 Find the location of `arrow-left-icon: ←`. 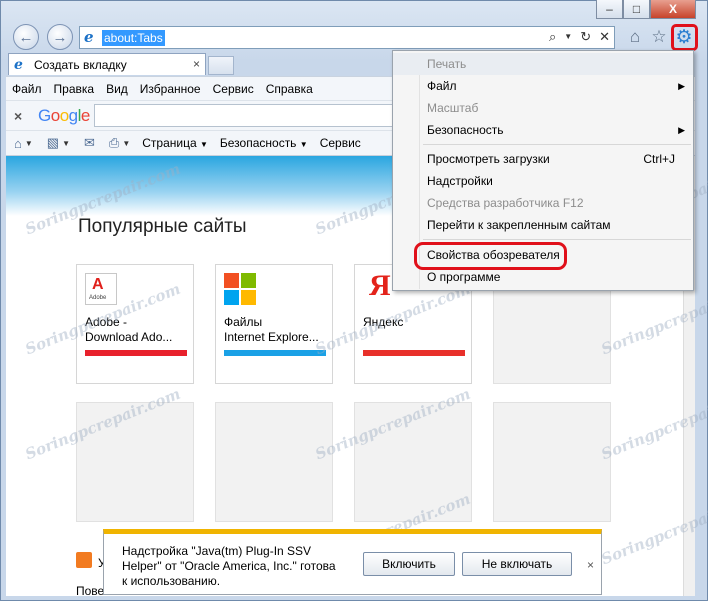

arrow-left-icon: ← is located at coordinates (26, 37).